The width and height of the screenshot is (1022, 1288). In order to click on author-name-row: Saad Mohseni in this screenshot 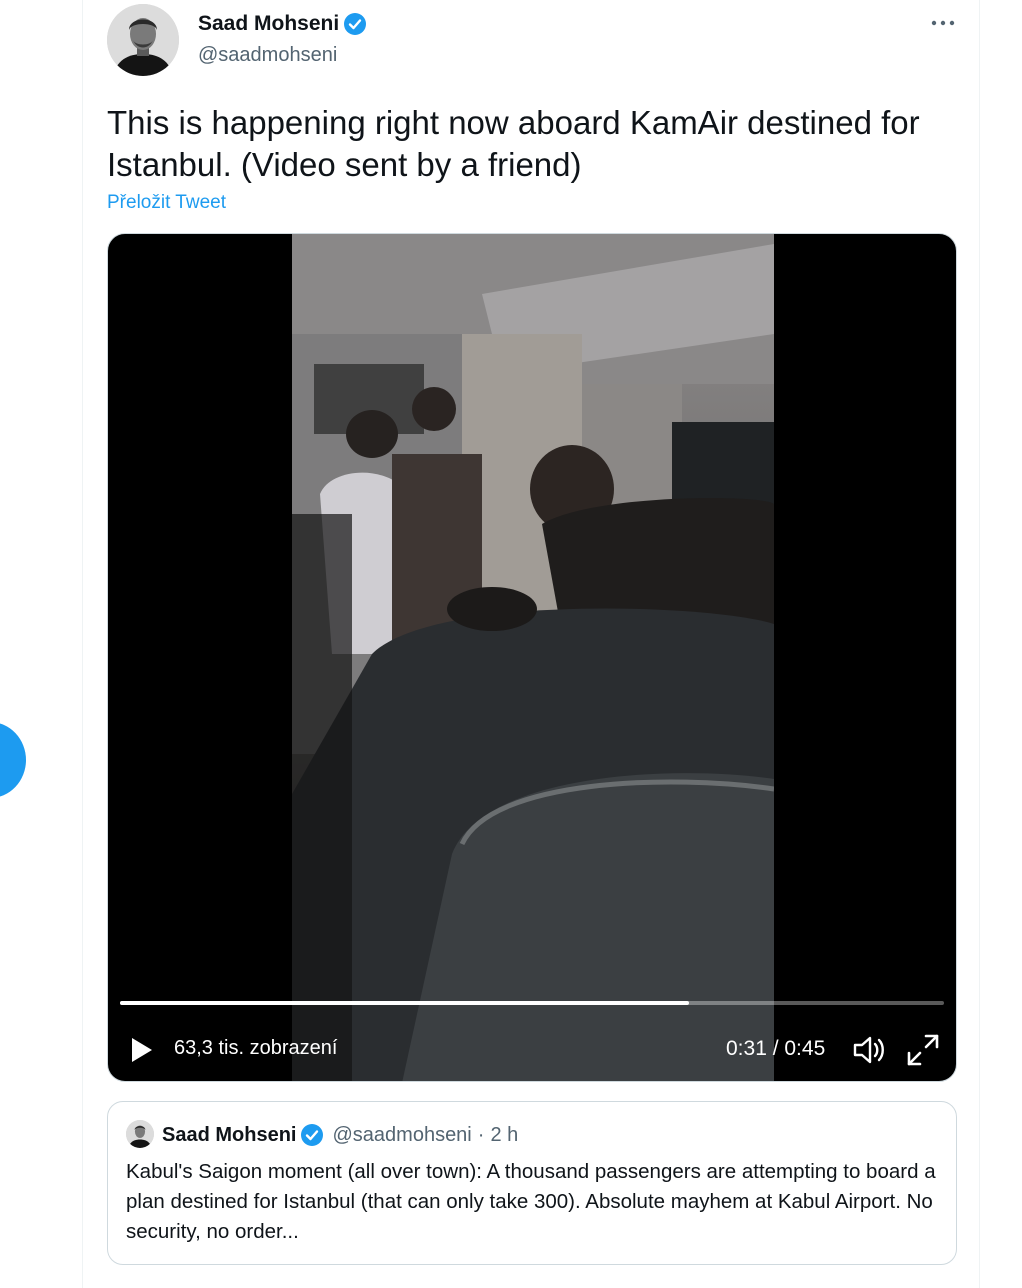, I will do `click(282, 24)`.